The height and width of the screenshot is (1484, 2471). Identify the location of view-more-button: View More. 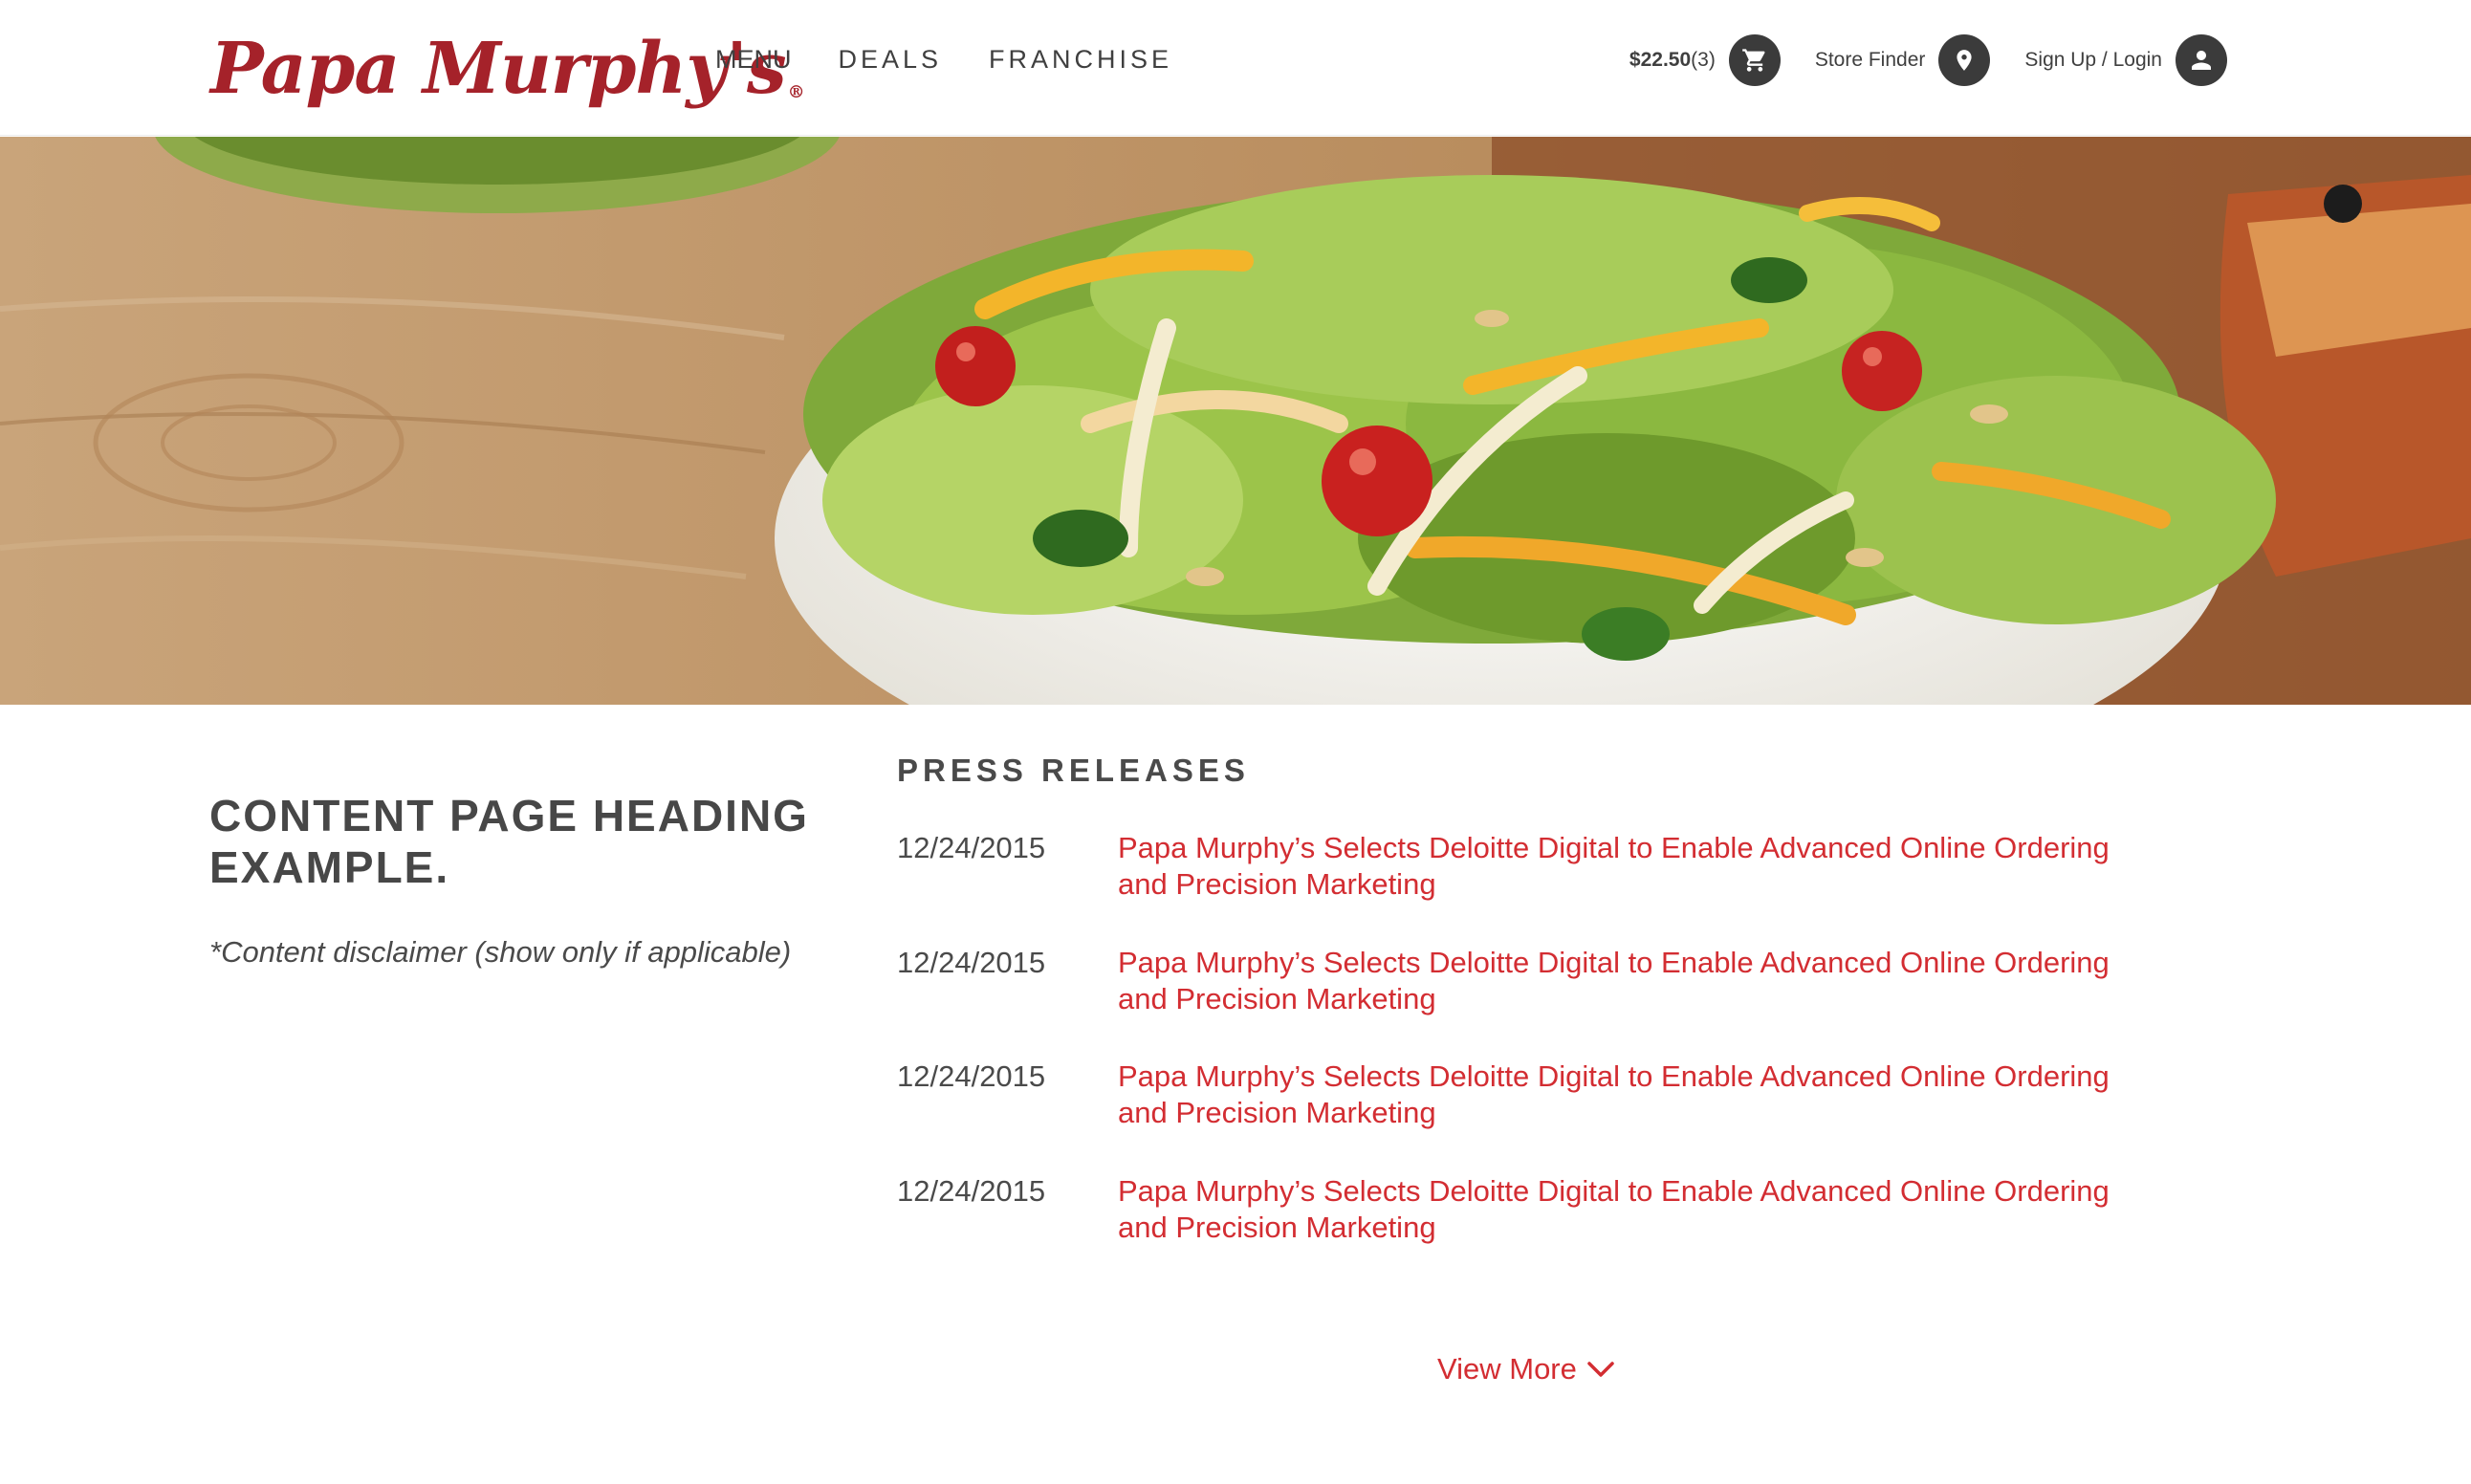
(1526, 1369).